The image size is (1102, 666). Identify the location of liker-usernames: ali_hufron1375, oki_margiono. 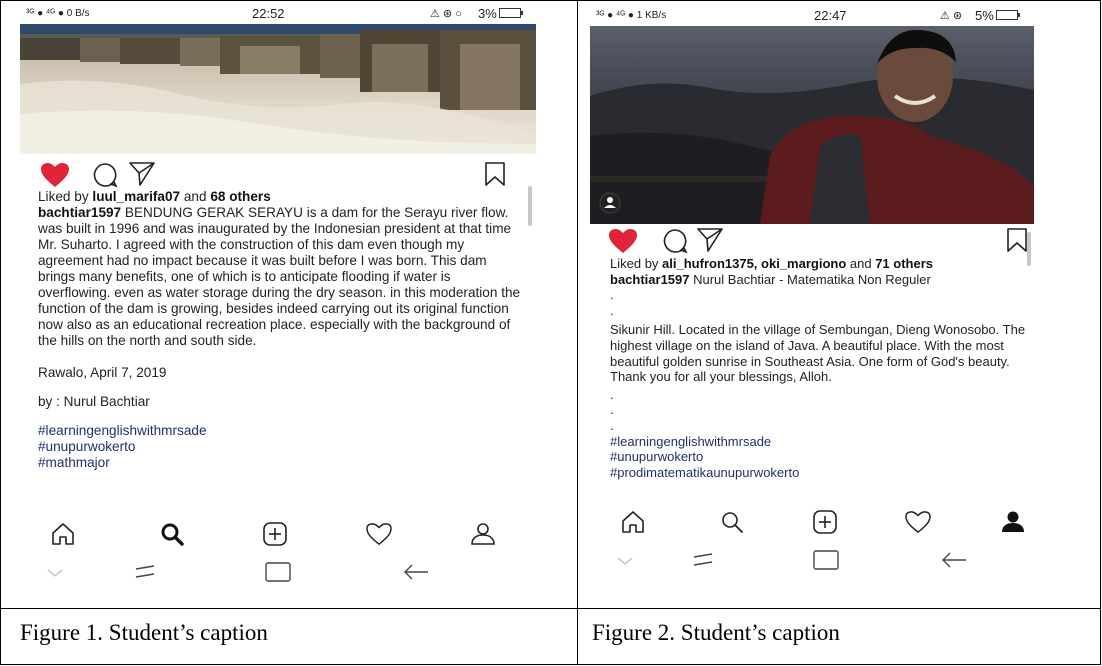
(754, 263).